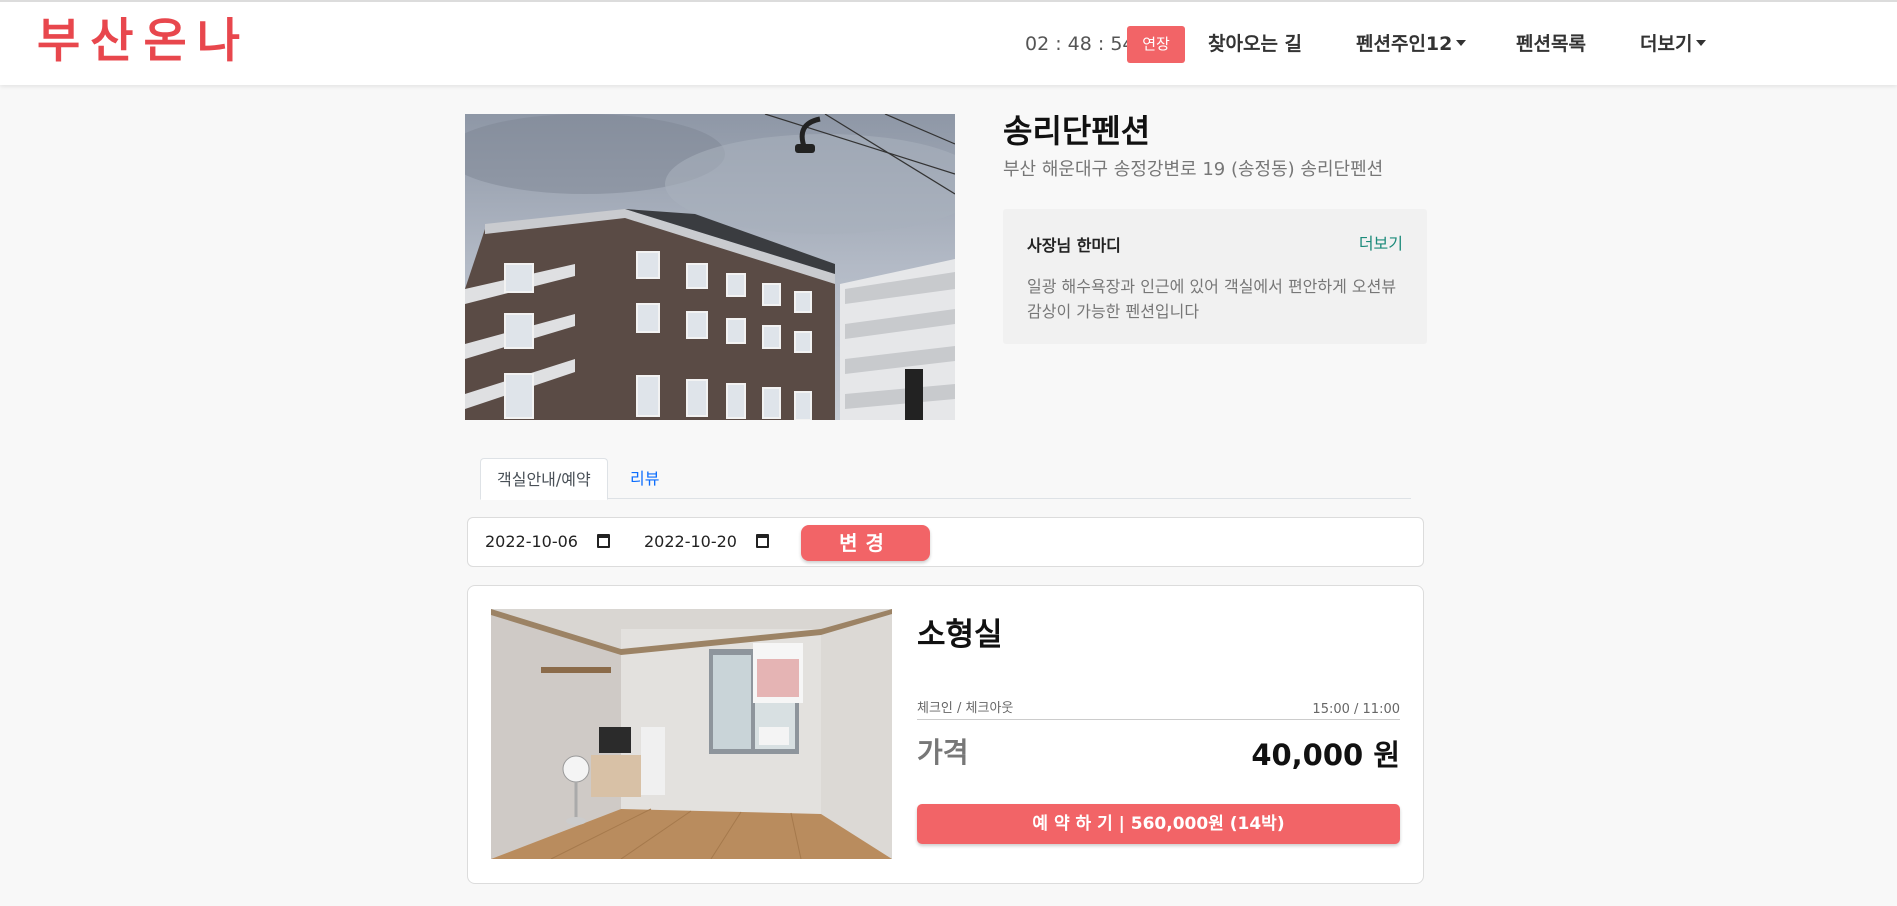  Describe the element at coordinates (1193, 169) in the screenshot. I see `pension-address: 부산 해운대구 송정강변로 19 (송정동) 송리단펜션` at that location.